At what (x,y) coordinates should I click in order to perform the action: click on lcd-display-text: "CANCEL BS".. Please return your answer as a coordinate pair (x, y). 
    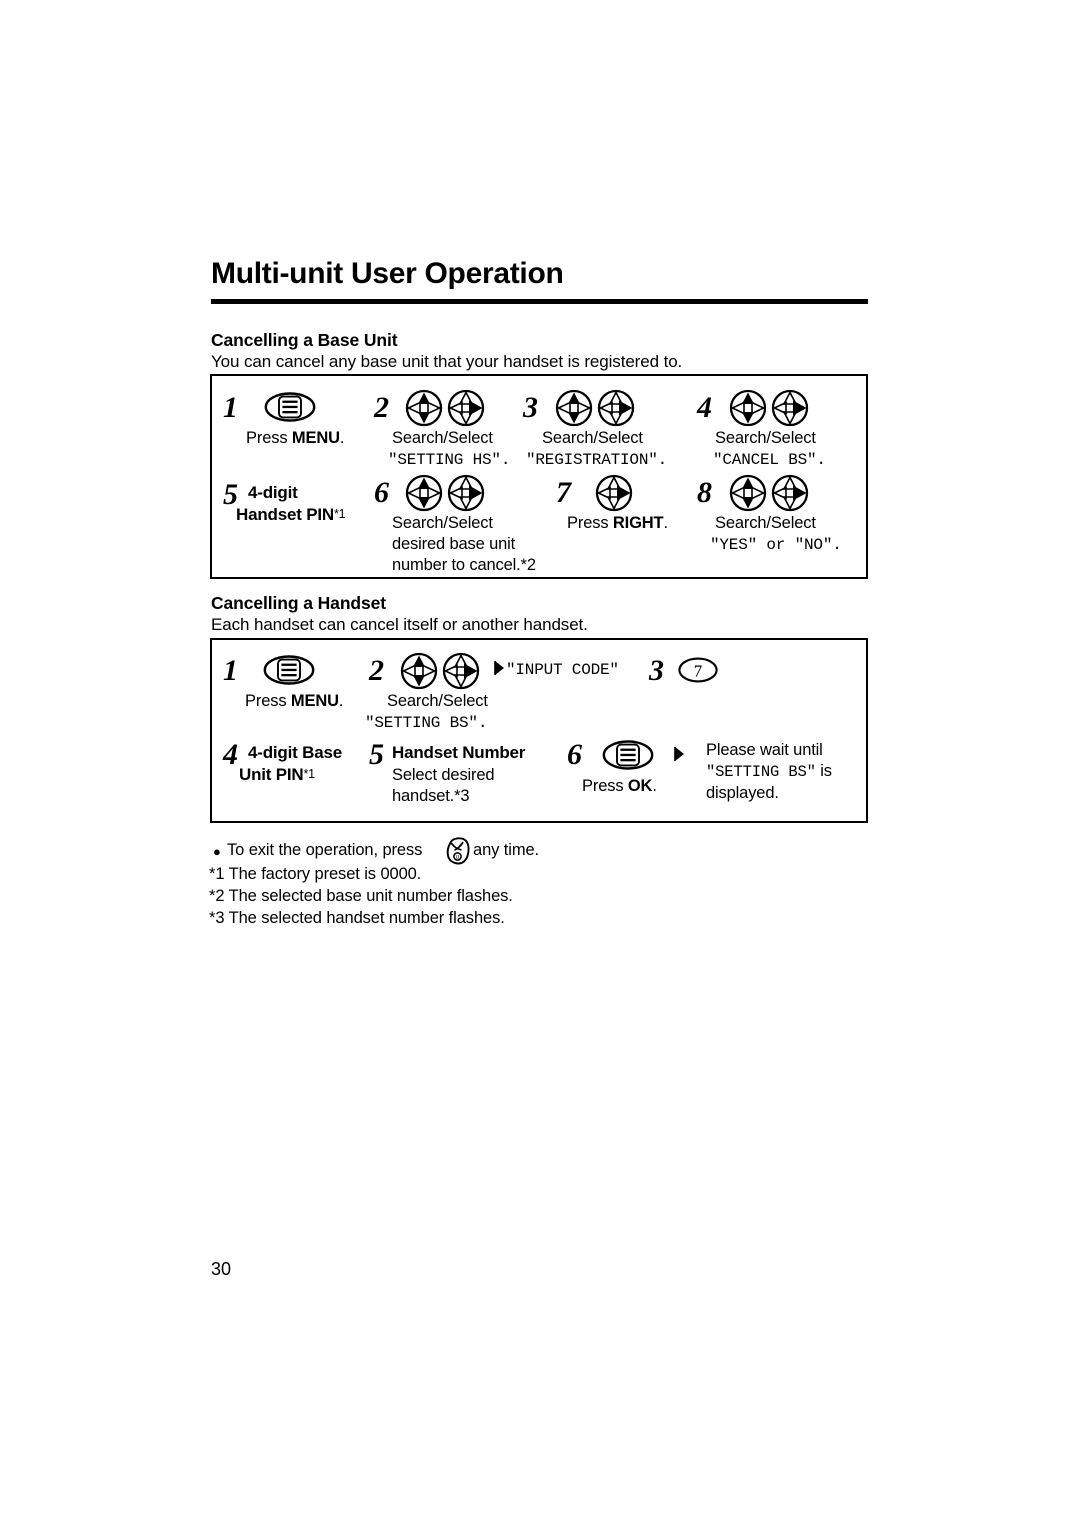
    Looking at the image, I should click on (769, 460).